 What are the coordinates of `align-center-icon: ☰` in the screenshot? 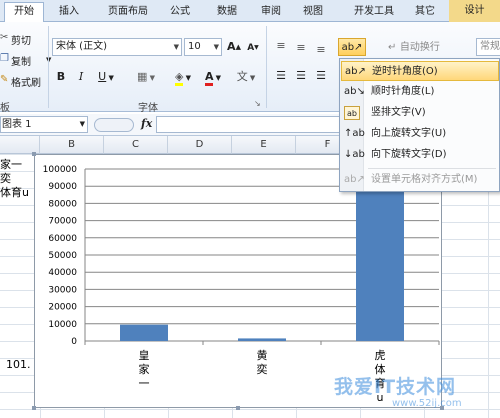 It's located at (301, 75).